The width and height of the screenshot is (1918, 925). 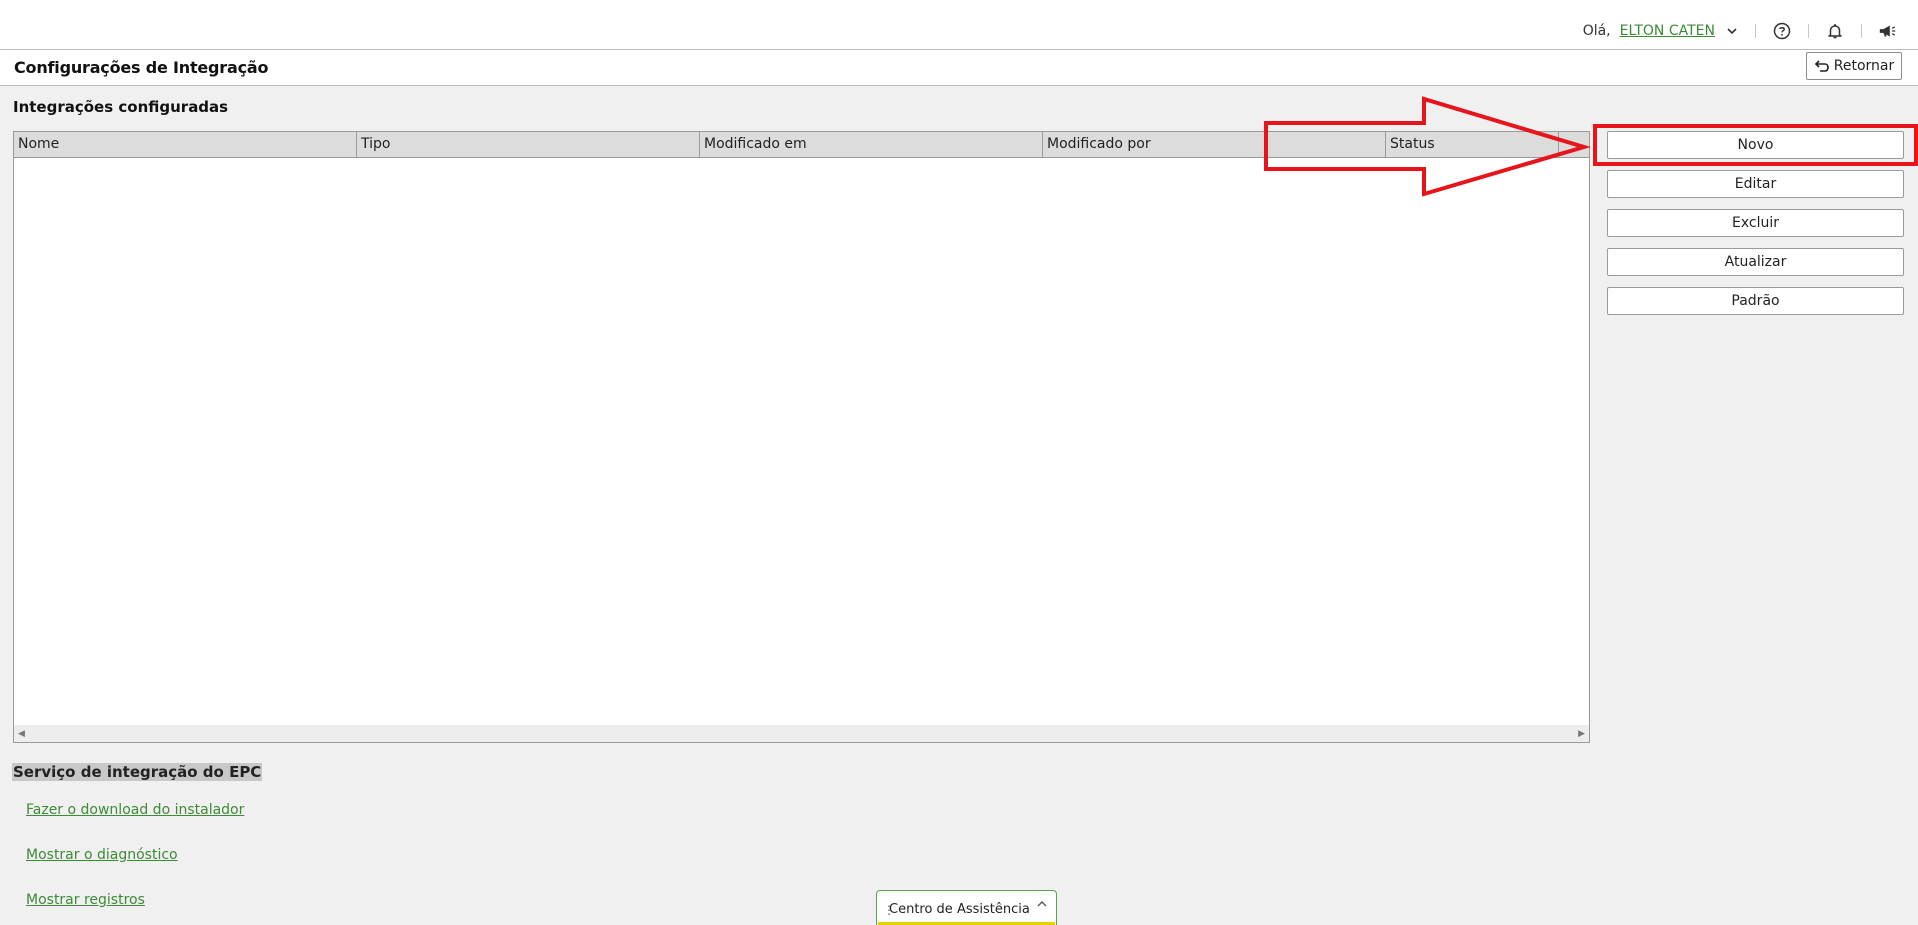 I want to click on return-button: Retornar, so click(x=1854, y=66).